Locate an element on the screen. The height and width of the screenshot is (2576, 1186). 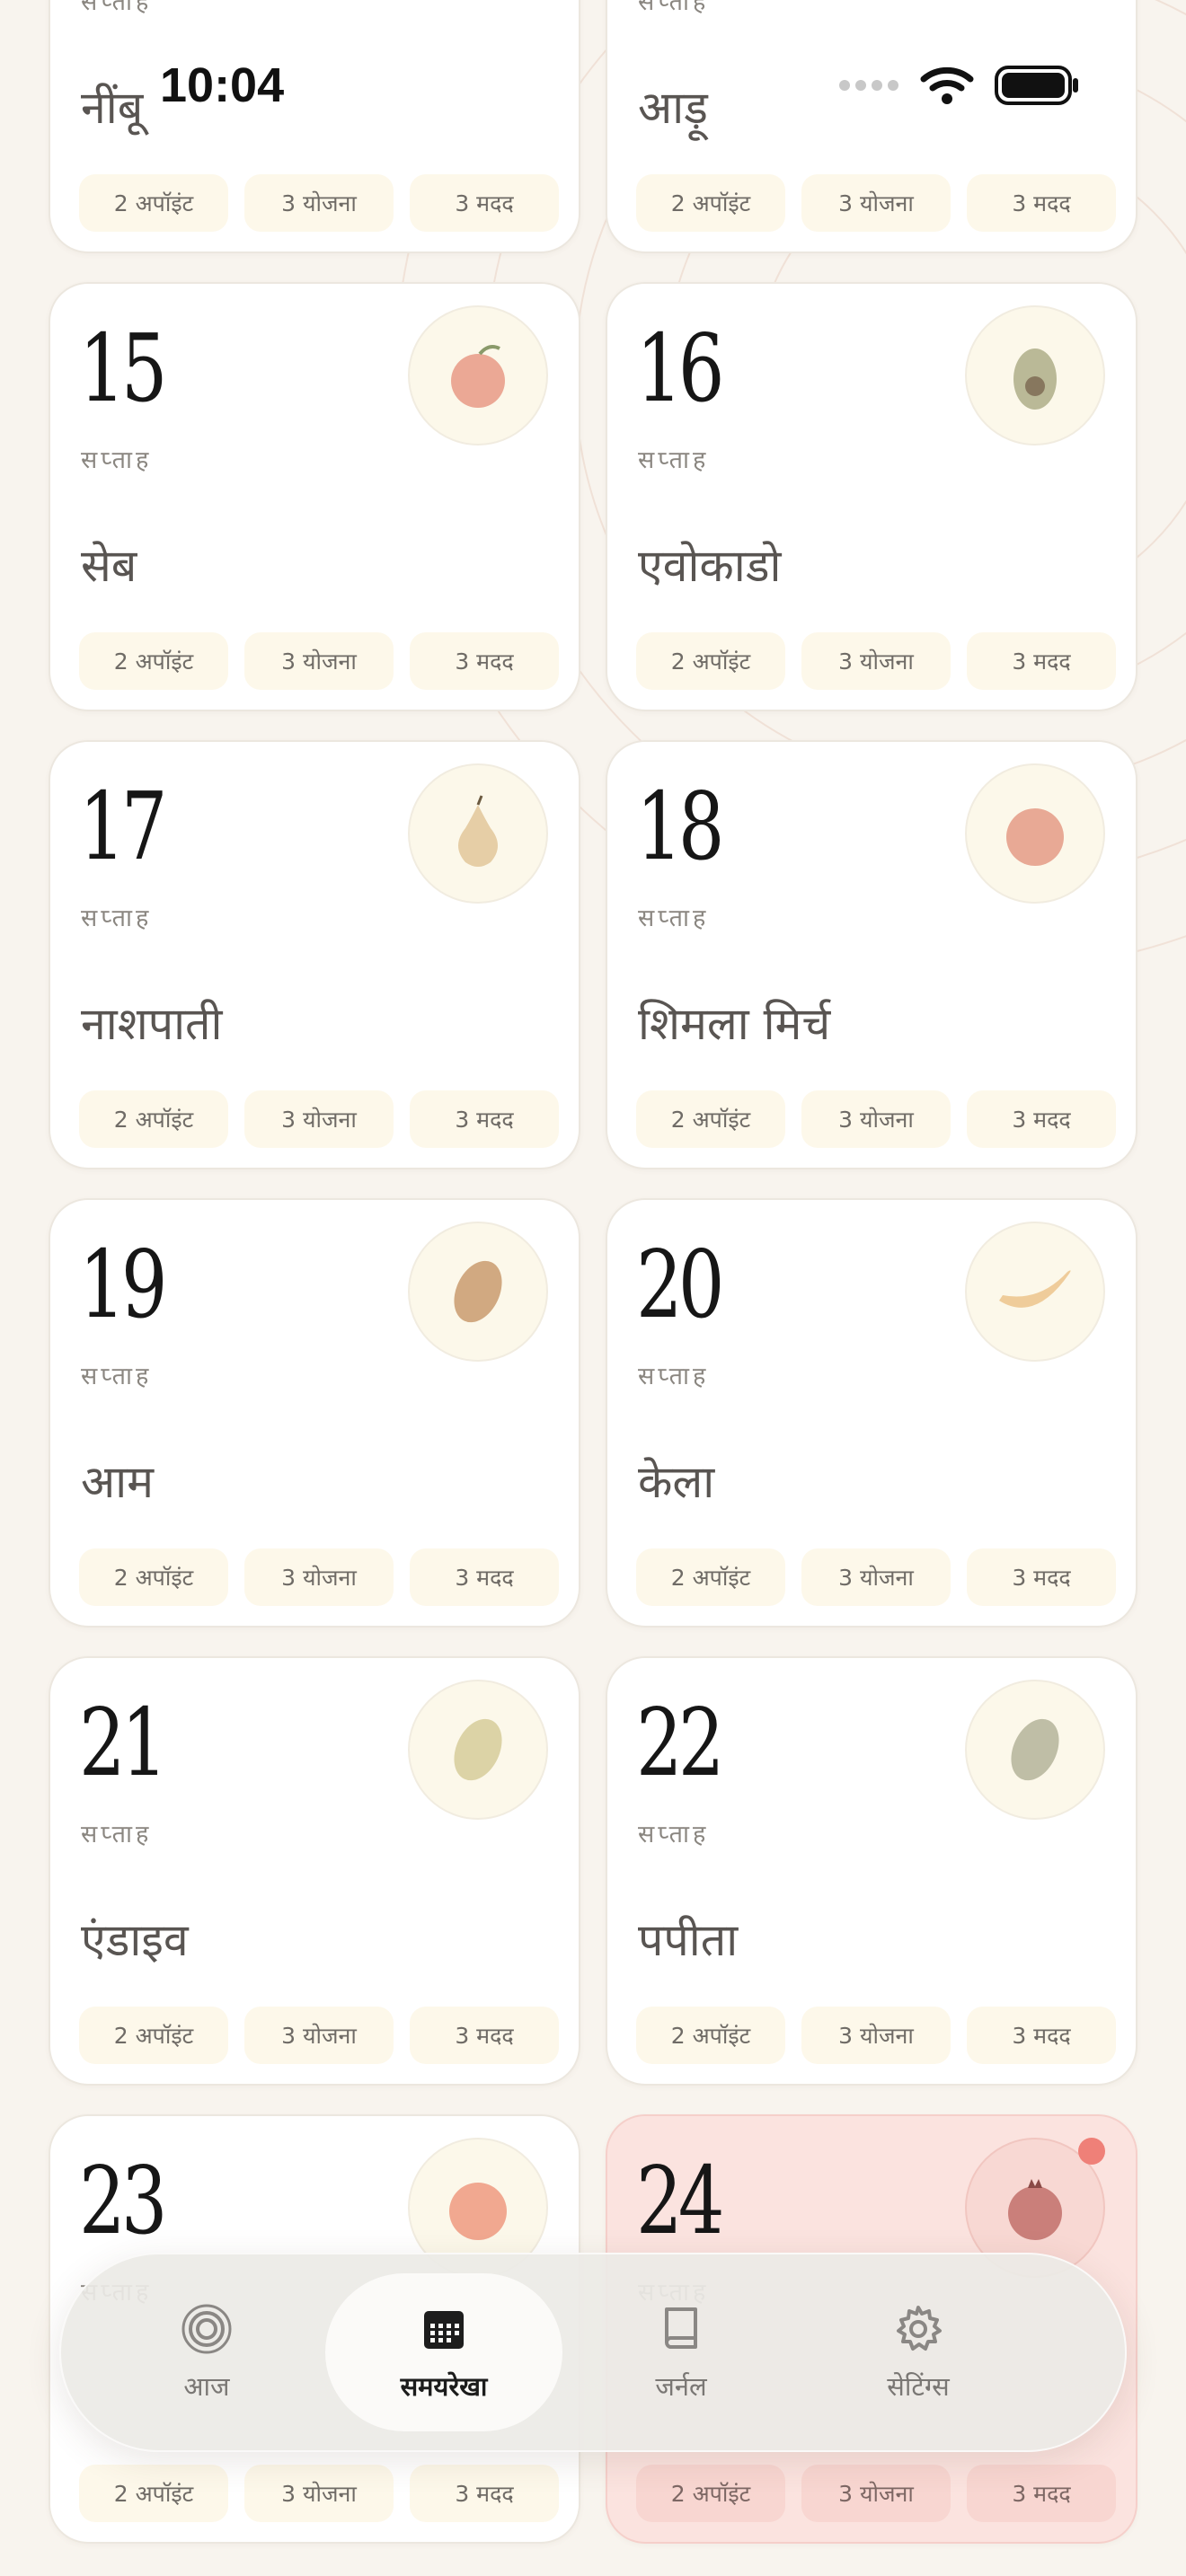
nav-settings: सेटिंग्स is located at coordinates (918, 2352).